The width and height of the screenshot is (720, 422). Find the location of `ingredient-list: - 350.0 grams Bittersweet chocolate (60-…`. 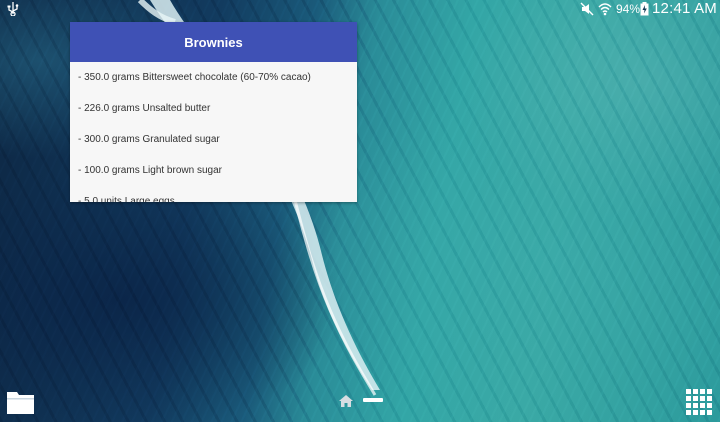

ingredient-list: - 350.0 grams Bittersweet chocolate (60-… is located at coordinates (213, 132).